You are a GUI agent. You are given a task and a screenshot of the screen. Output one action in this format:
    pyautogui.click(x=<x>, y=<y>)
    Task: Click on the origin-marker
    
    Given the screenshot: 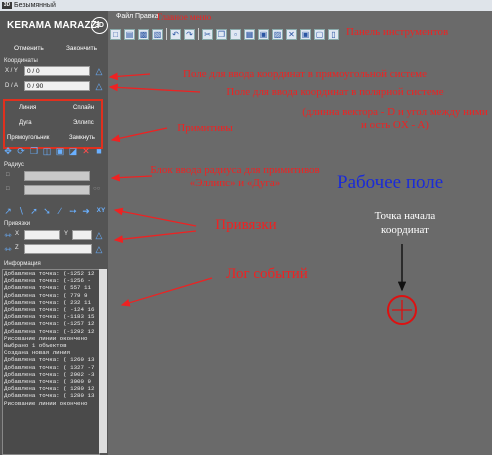 What is the action you would take?
    pyautogui.click(x=402, y=310)
    